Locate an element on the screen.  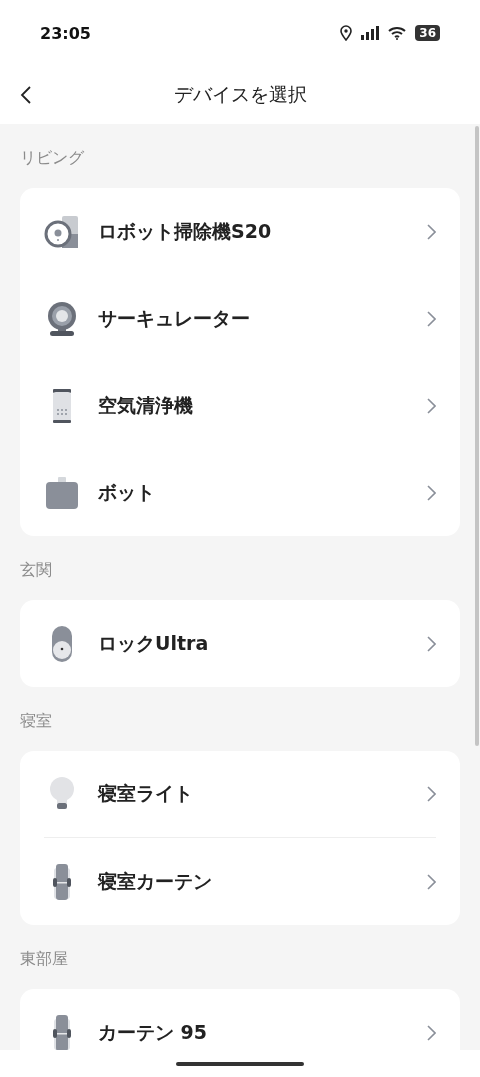
device-row: サーキュレーター is located at coordinates (240, 318).